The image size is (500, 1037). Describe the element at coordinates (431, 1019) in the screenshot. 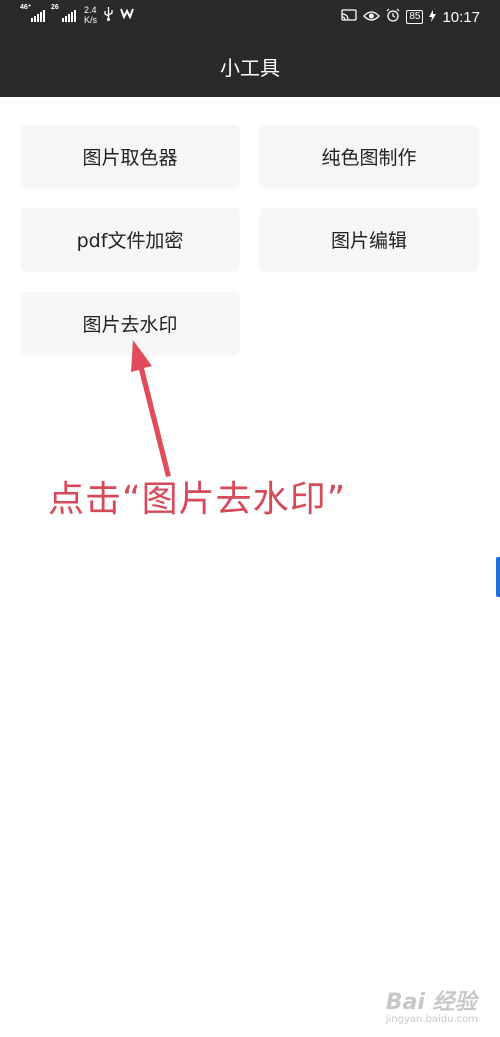

I see `watermark-url: jingyan.baidu.com` at that location.